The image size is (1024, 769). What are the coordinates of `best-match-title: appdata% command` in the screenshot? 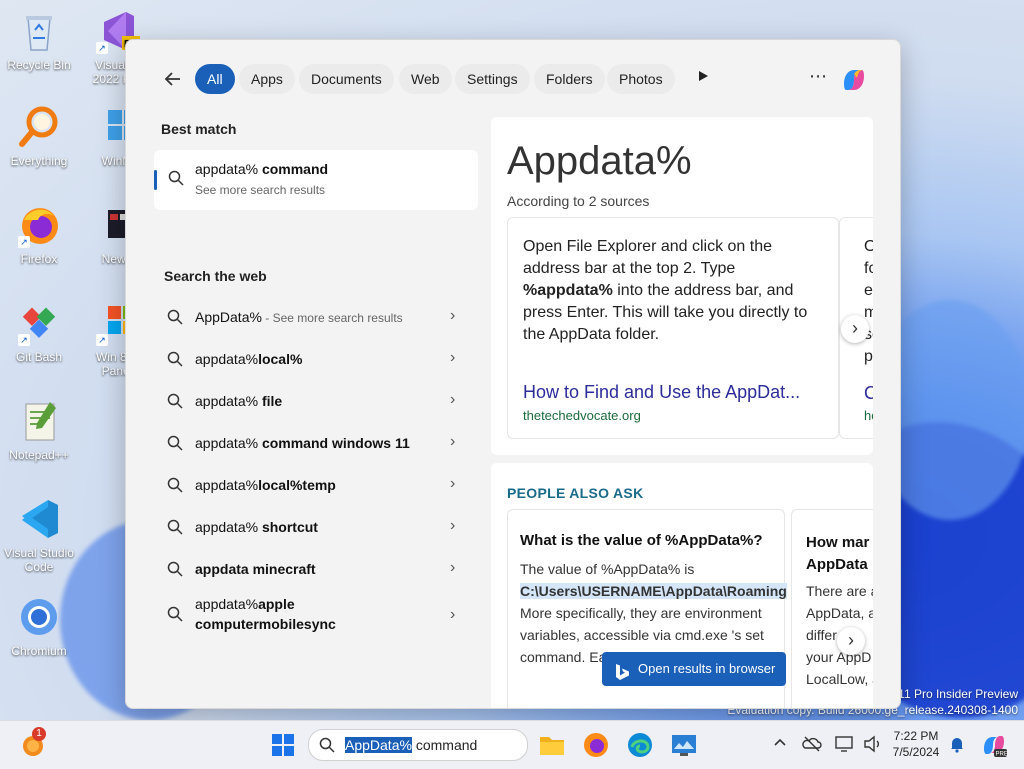 It's located at (261, 169).